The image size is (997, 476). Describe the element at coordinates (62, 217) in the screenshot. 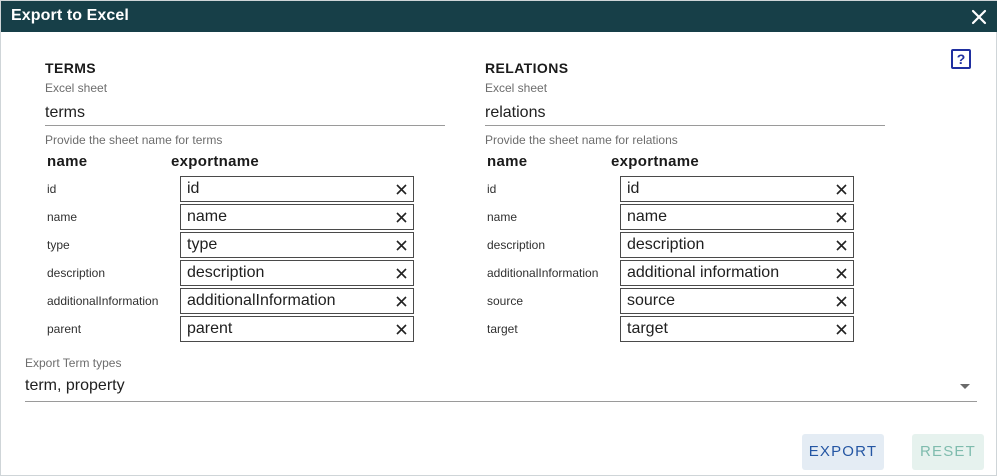

I see `terms-row-name: name` at that location.